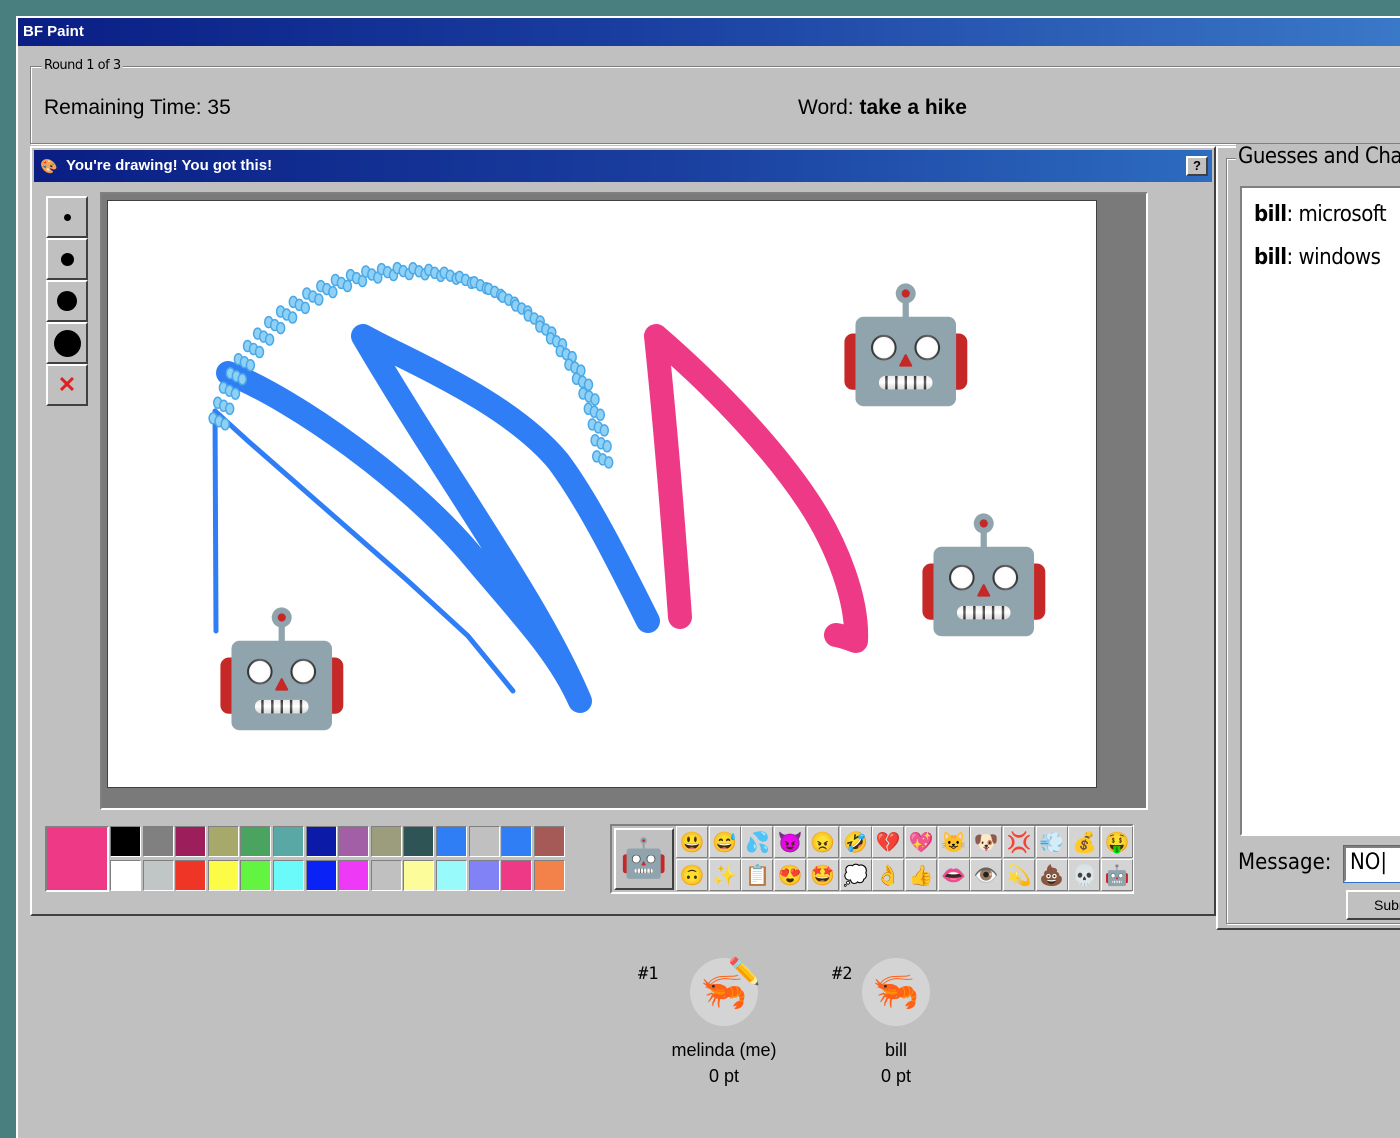 The width and height of the screenshot is (1400, 1138). I want to click on emoji-button: 😺, so click(953, 842).